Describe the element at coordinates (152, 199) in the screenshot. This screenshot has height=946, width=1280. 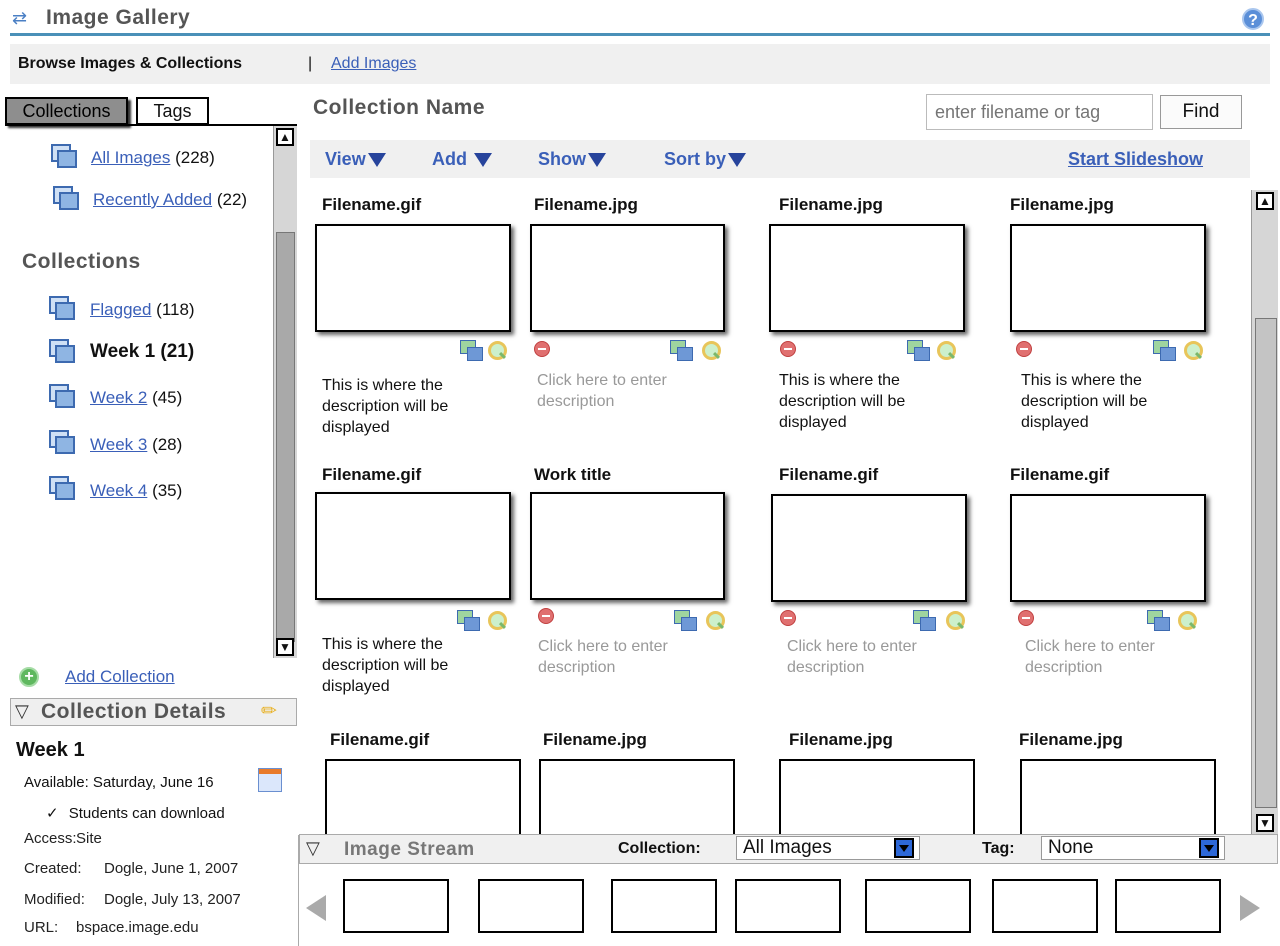
I see `sidebar-item-label: Recently Added` at that location.